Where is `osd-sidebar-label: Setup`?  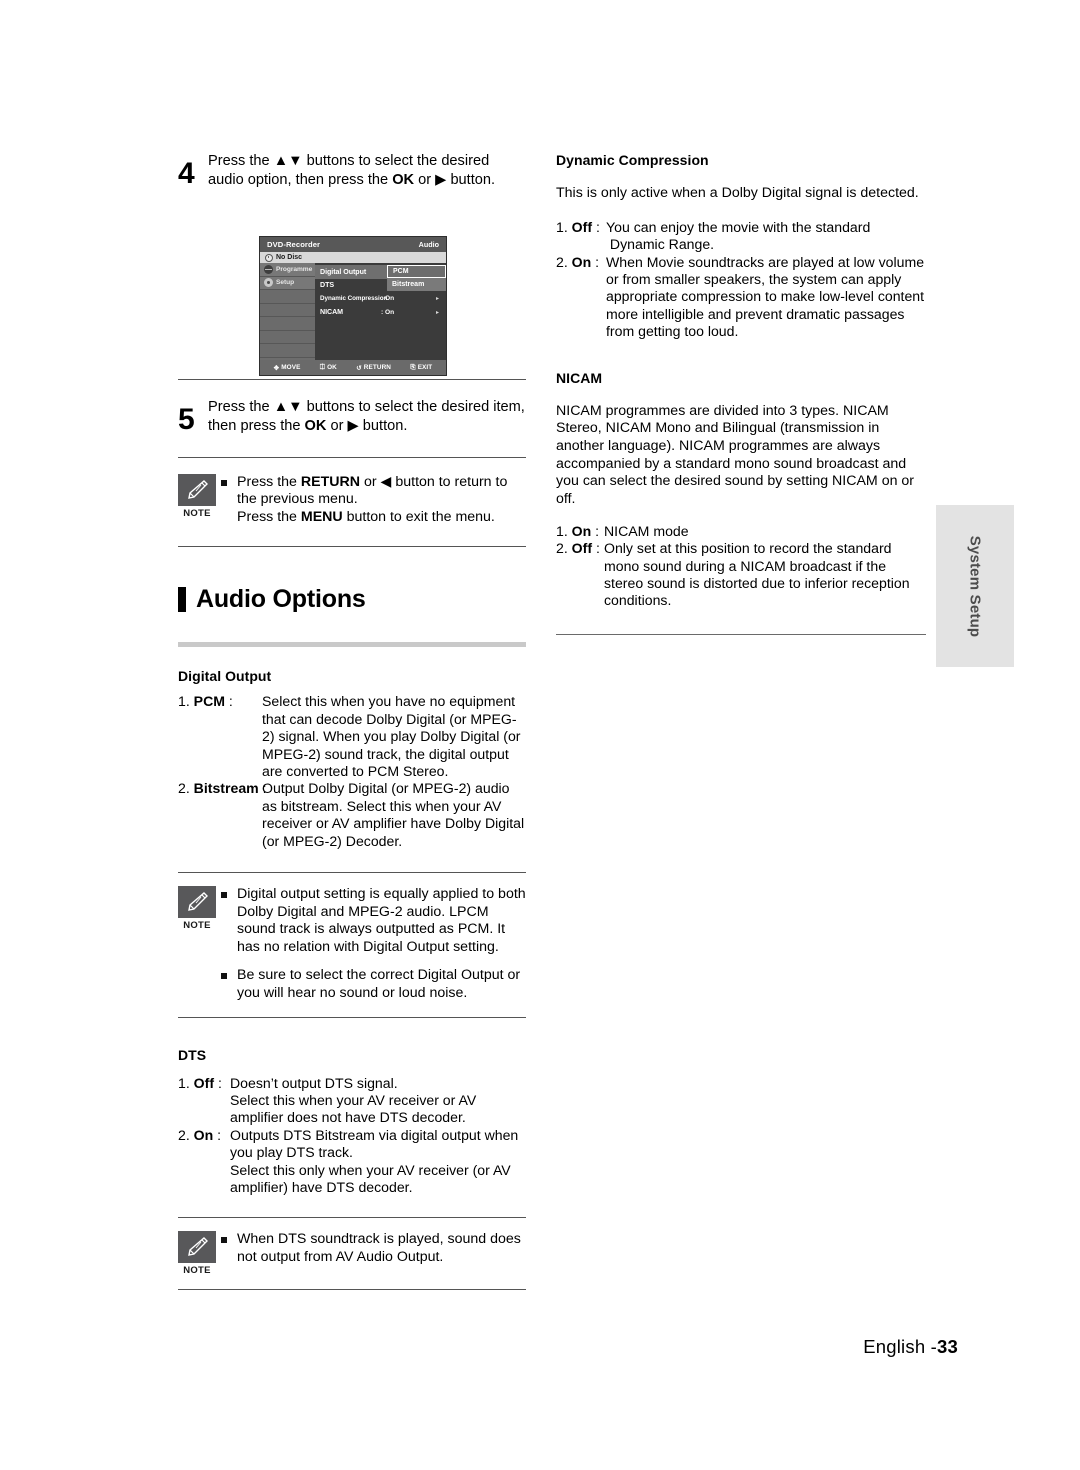
osd-sidebar-label: Setup is located at coordinates (285, 283).